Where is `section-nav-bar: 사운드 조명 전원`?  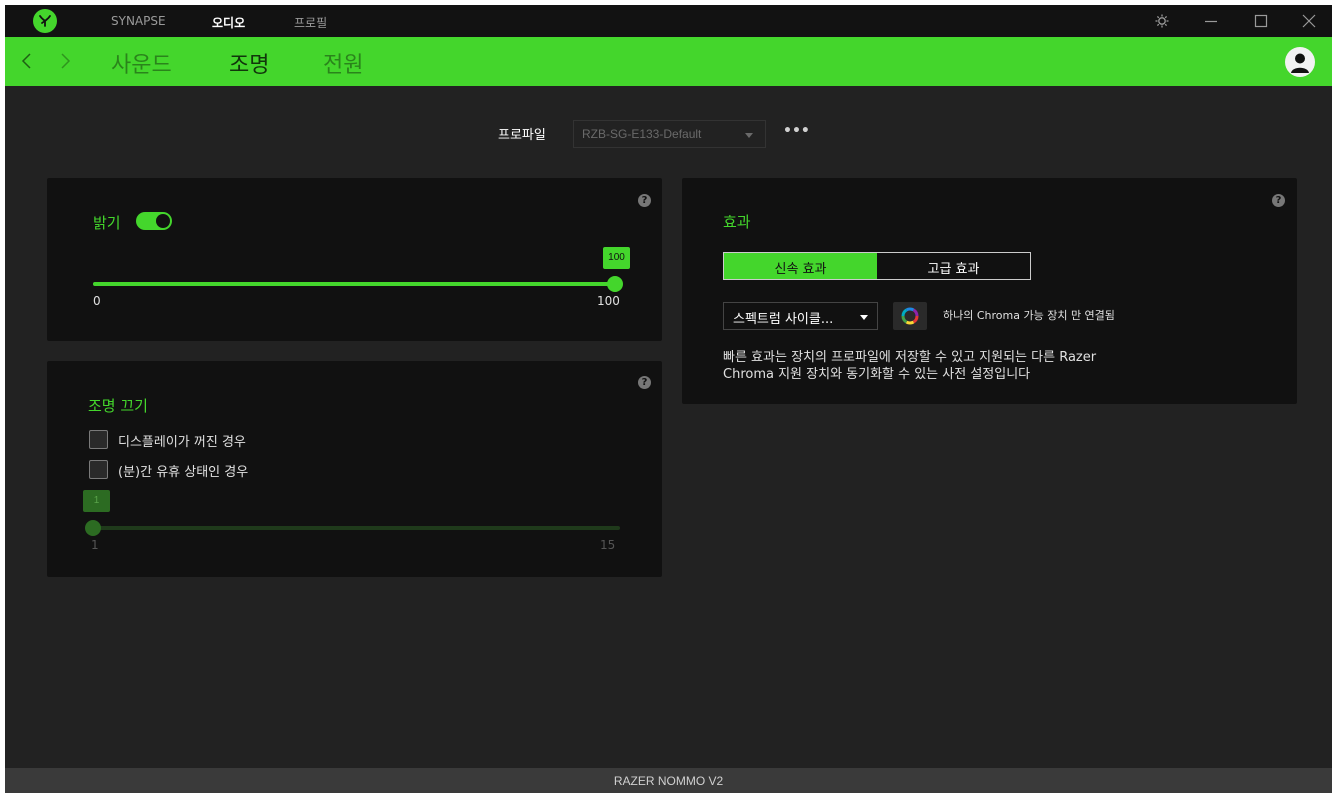
section-nav-bar: 사운드 조명 전원 is located at coordinates (668, 61).